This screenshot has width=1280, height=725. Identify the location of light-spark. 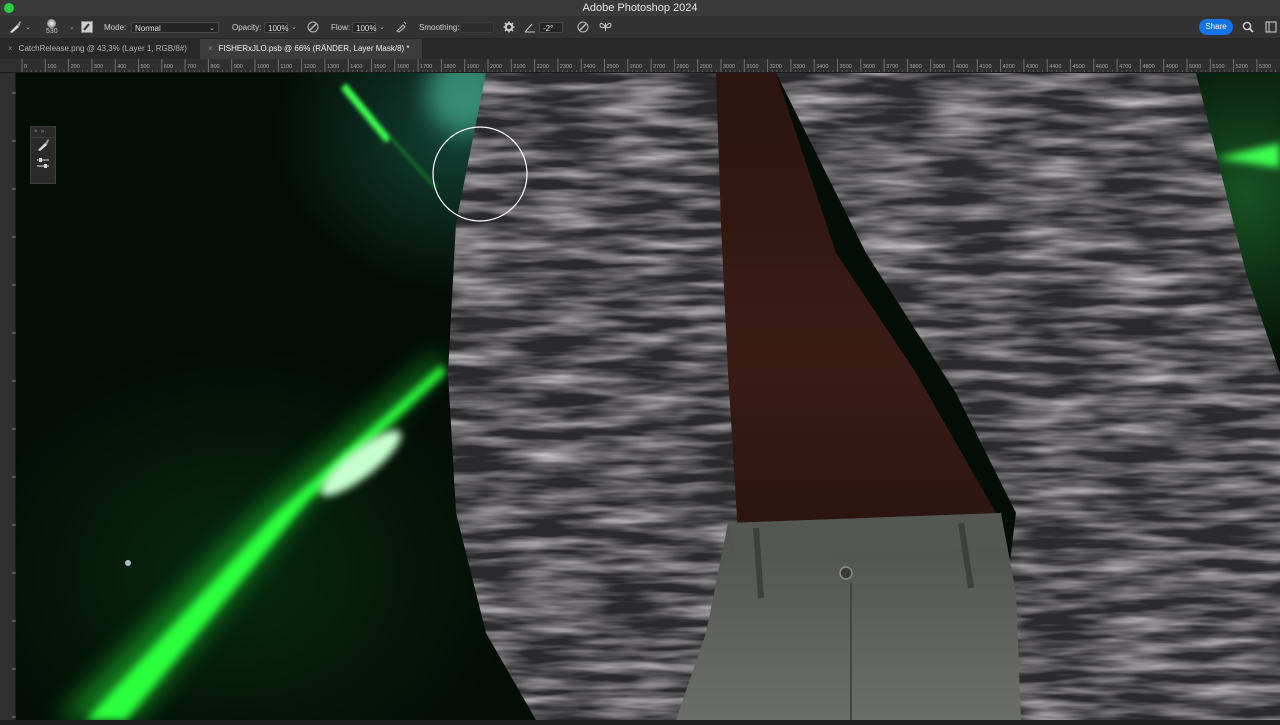
(128, 563).